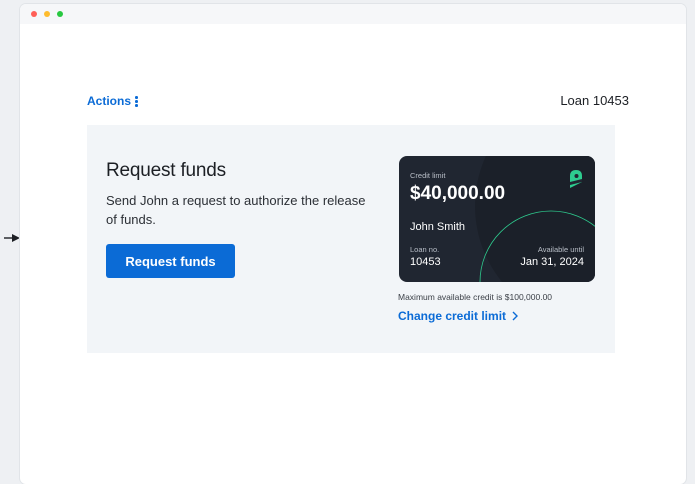  I want to click on available-until-value: Jan 31, 2024, so click(552, 262).